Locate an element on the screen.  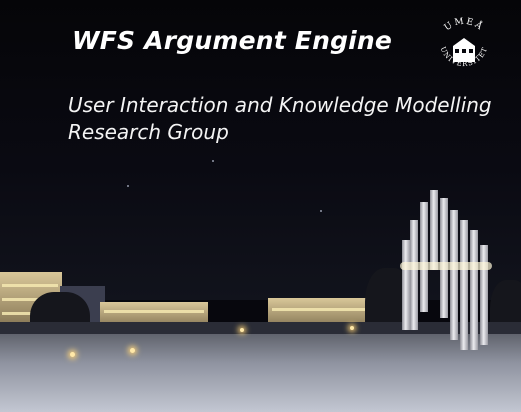
subtitle-line-1: User Interaction and Knowledge Modelling is located at coordinates (280, 105).